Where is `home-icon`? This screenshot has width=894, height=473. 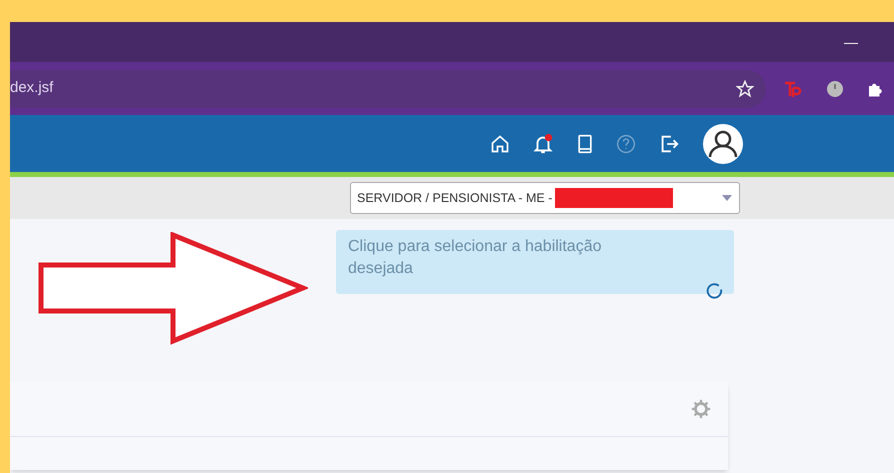 home-icon is located at coordinates (500, 144).